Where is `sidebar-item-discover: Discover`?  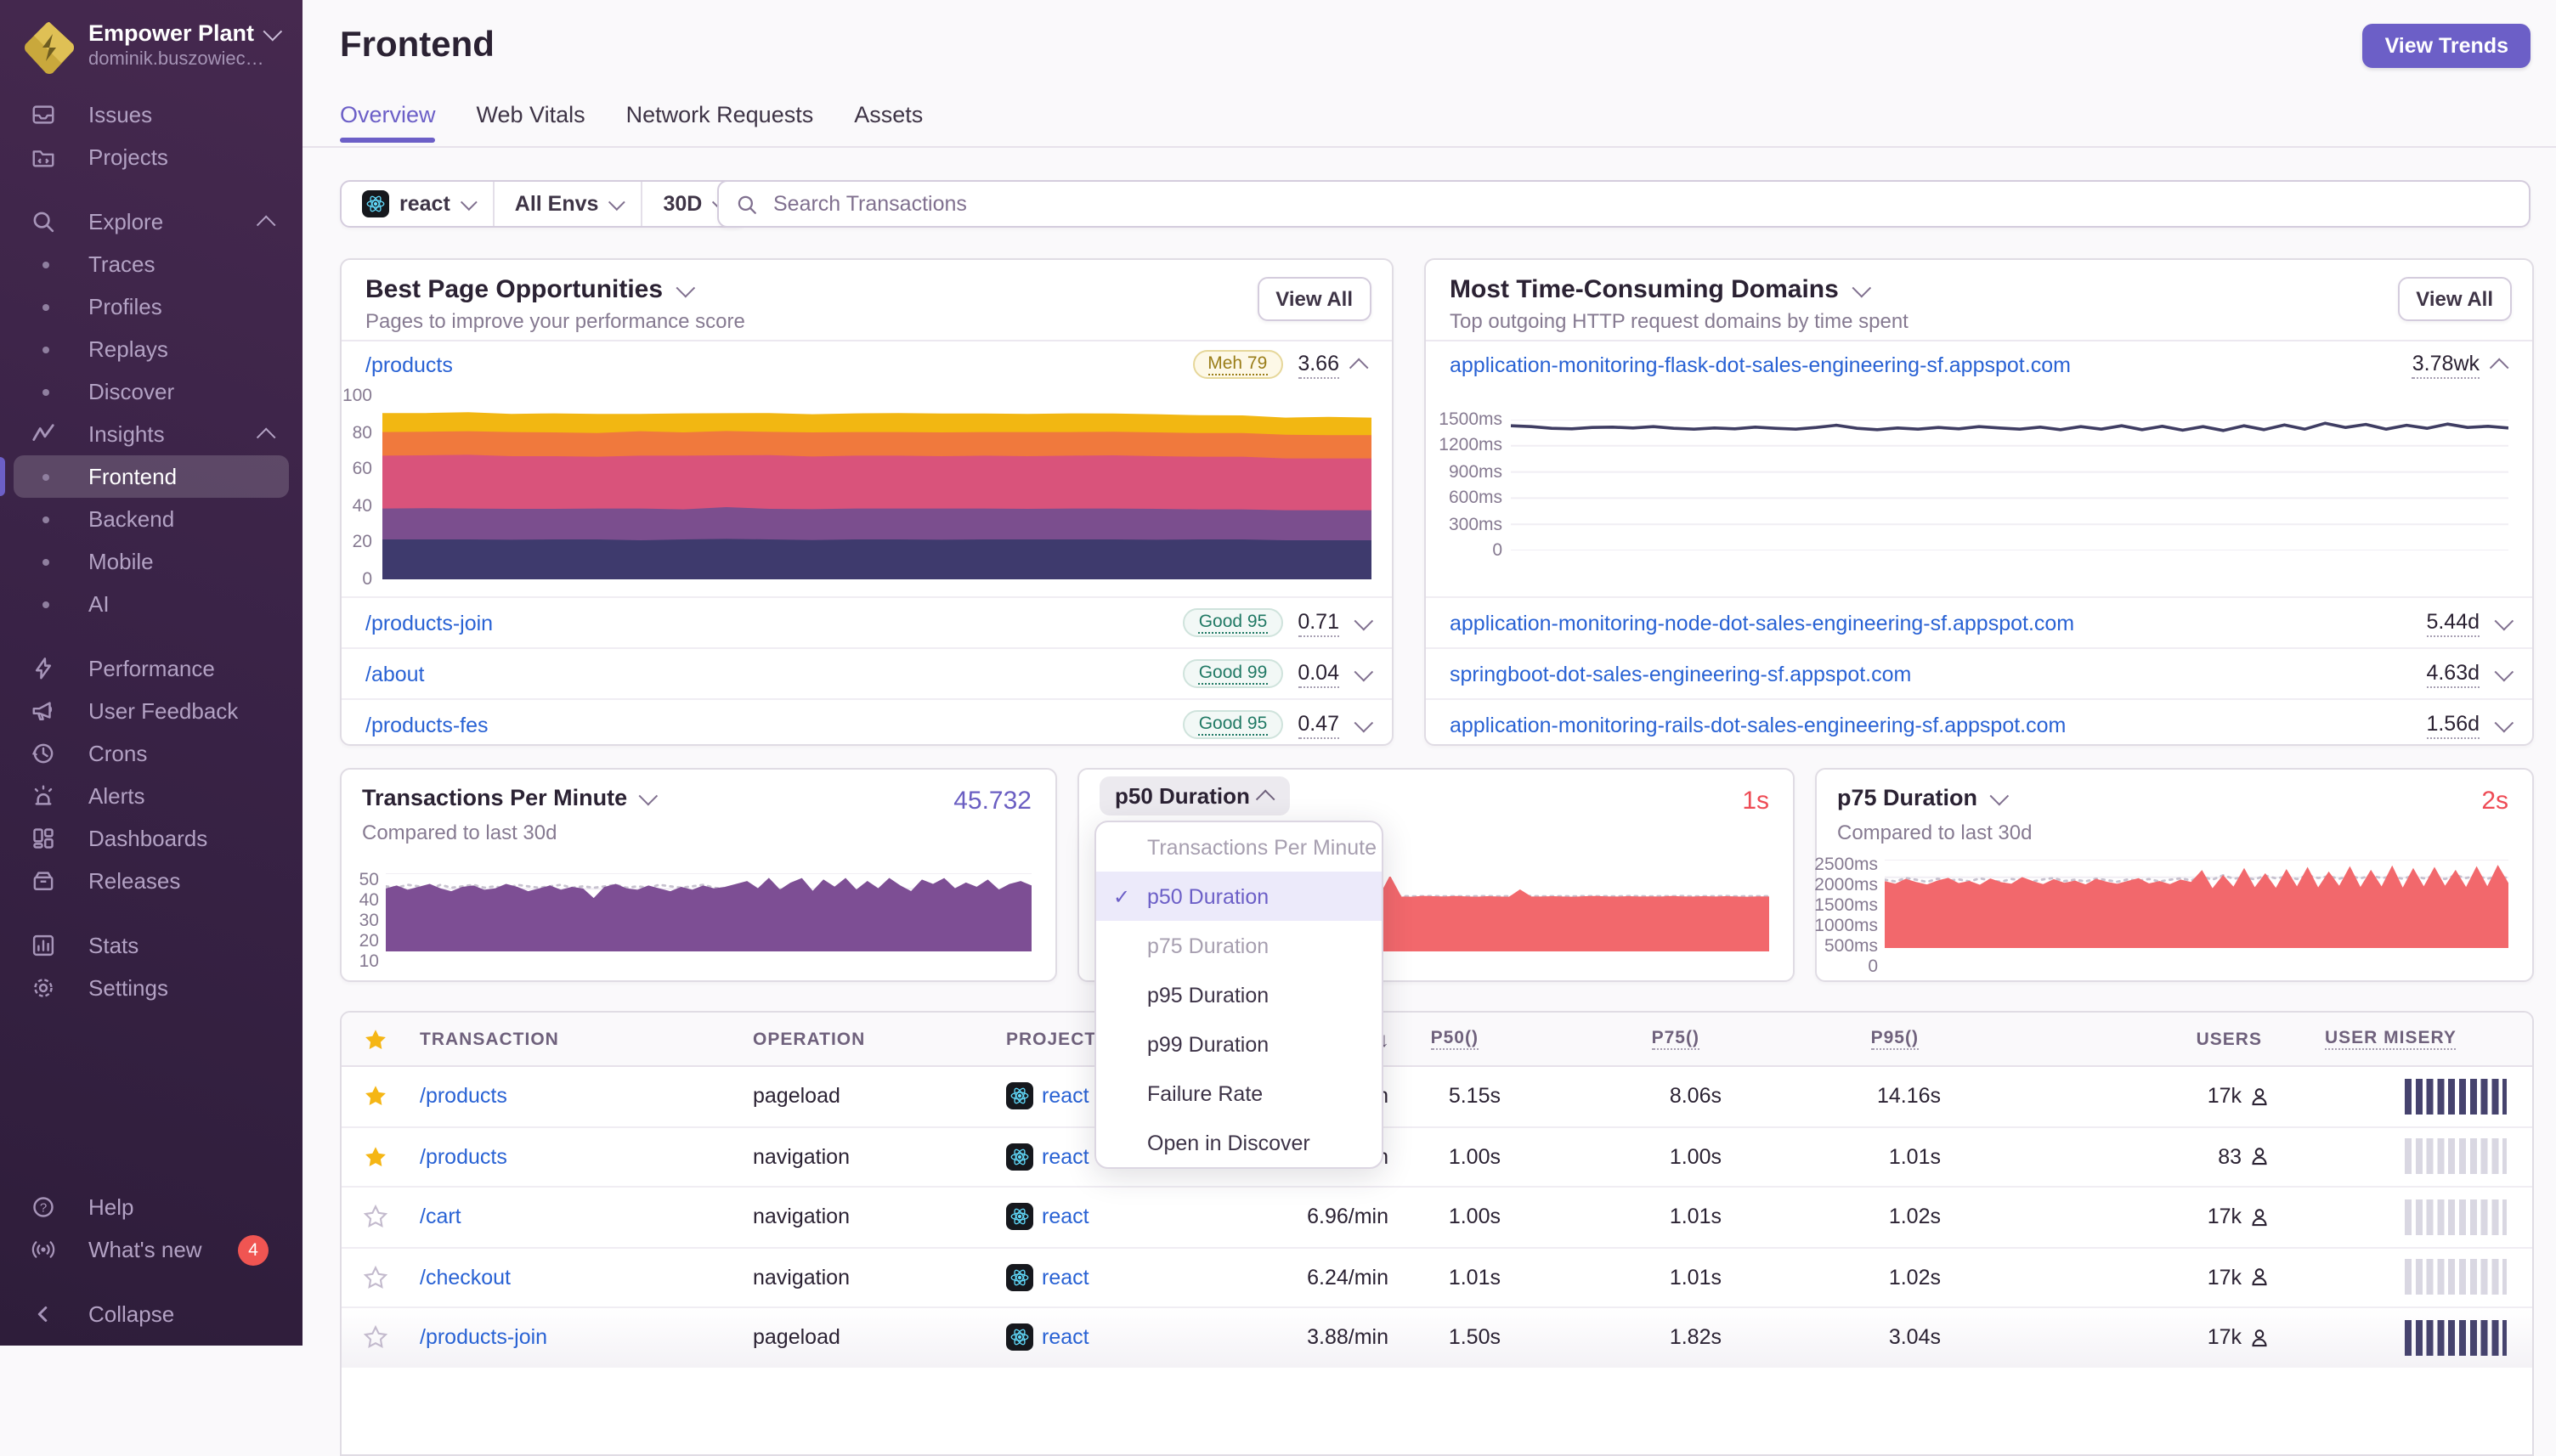 sidebar-item-discover: Discover is located at coordinates (152, 392).